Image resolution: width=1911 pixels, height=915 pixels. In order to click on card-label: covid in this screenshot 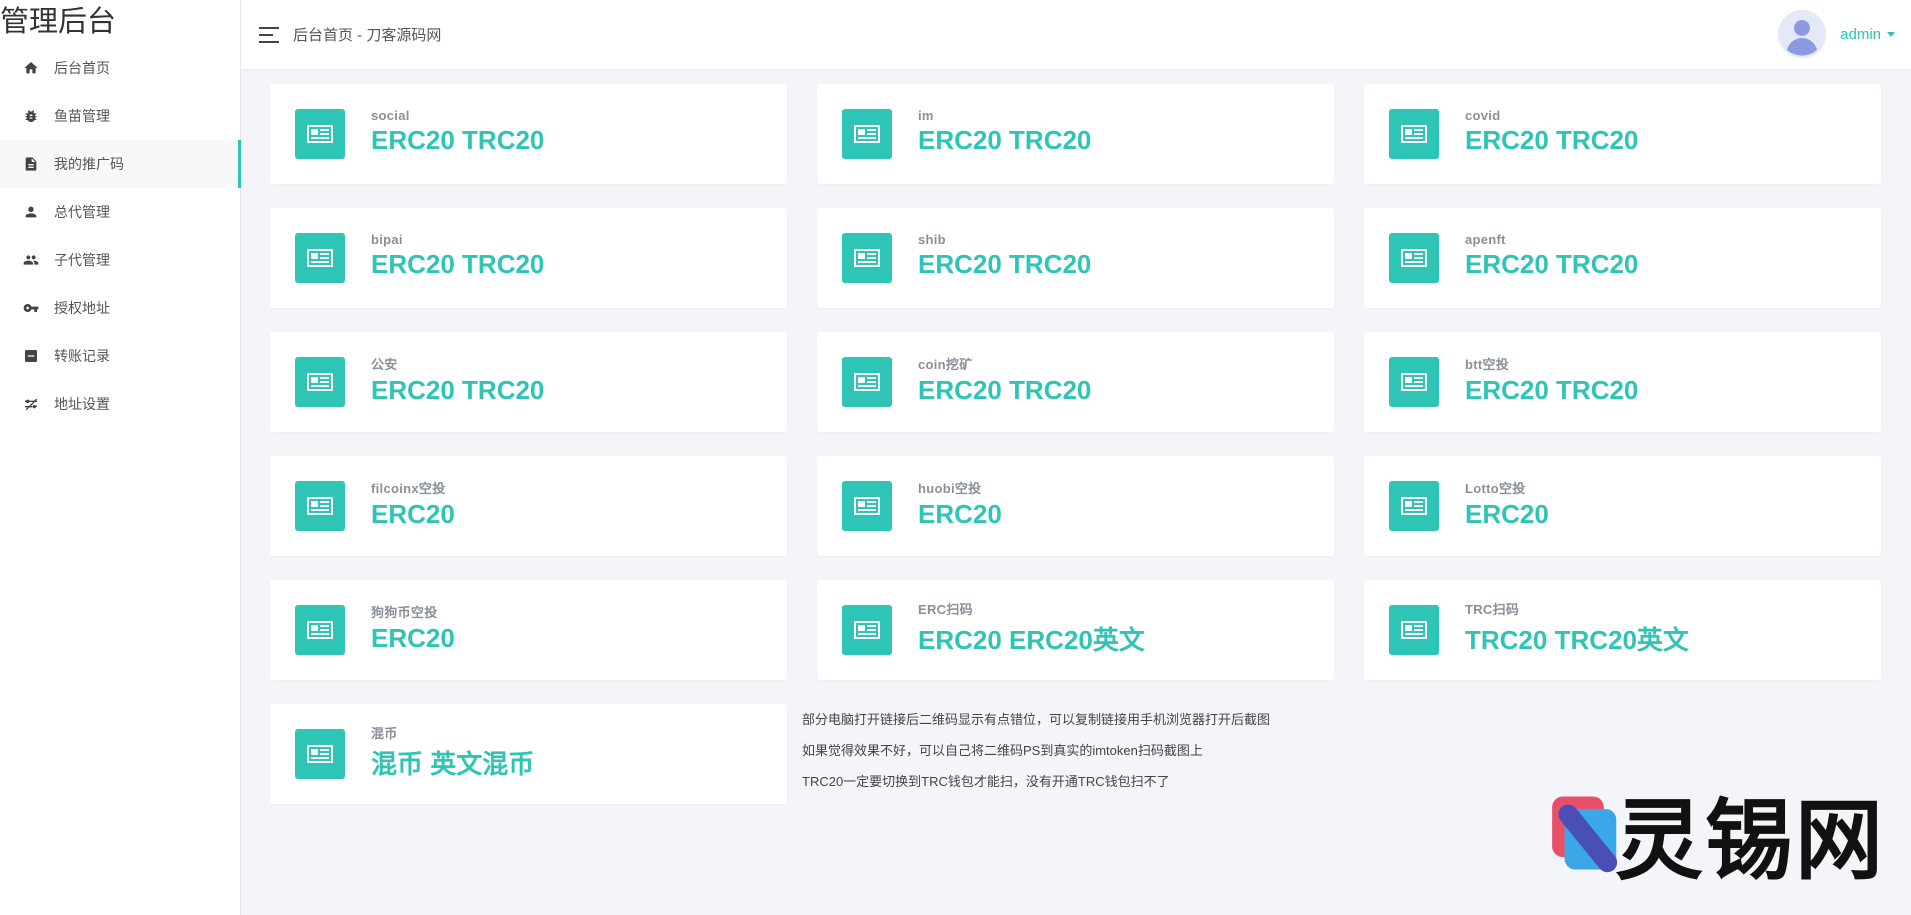, I will do `click(1483, 115)`.